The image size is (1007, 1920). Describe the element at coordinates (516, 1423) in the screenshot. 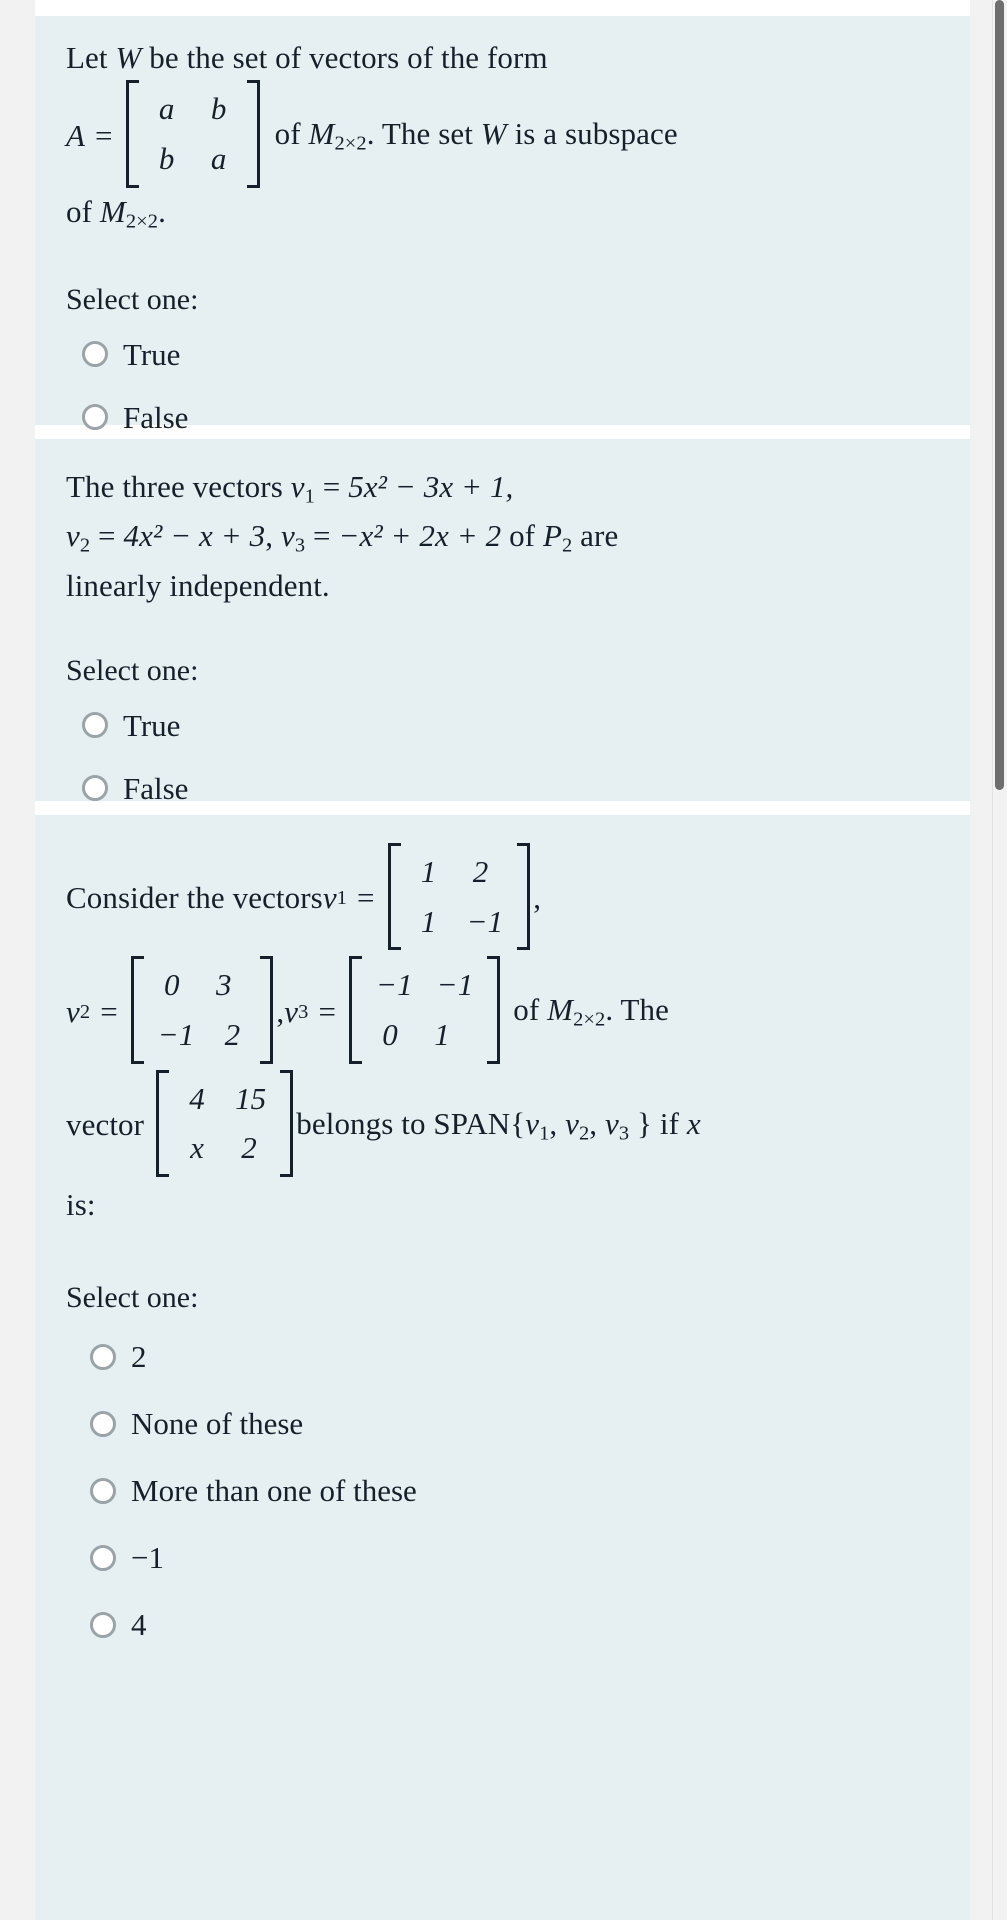

I see `q3-option-2: None of these` at that location.